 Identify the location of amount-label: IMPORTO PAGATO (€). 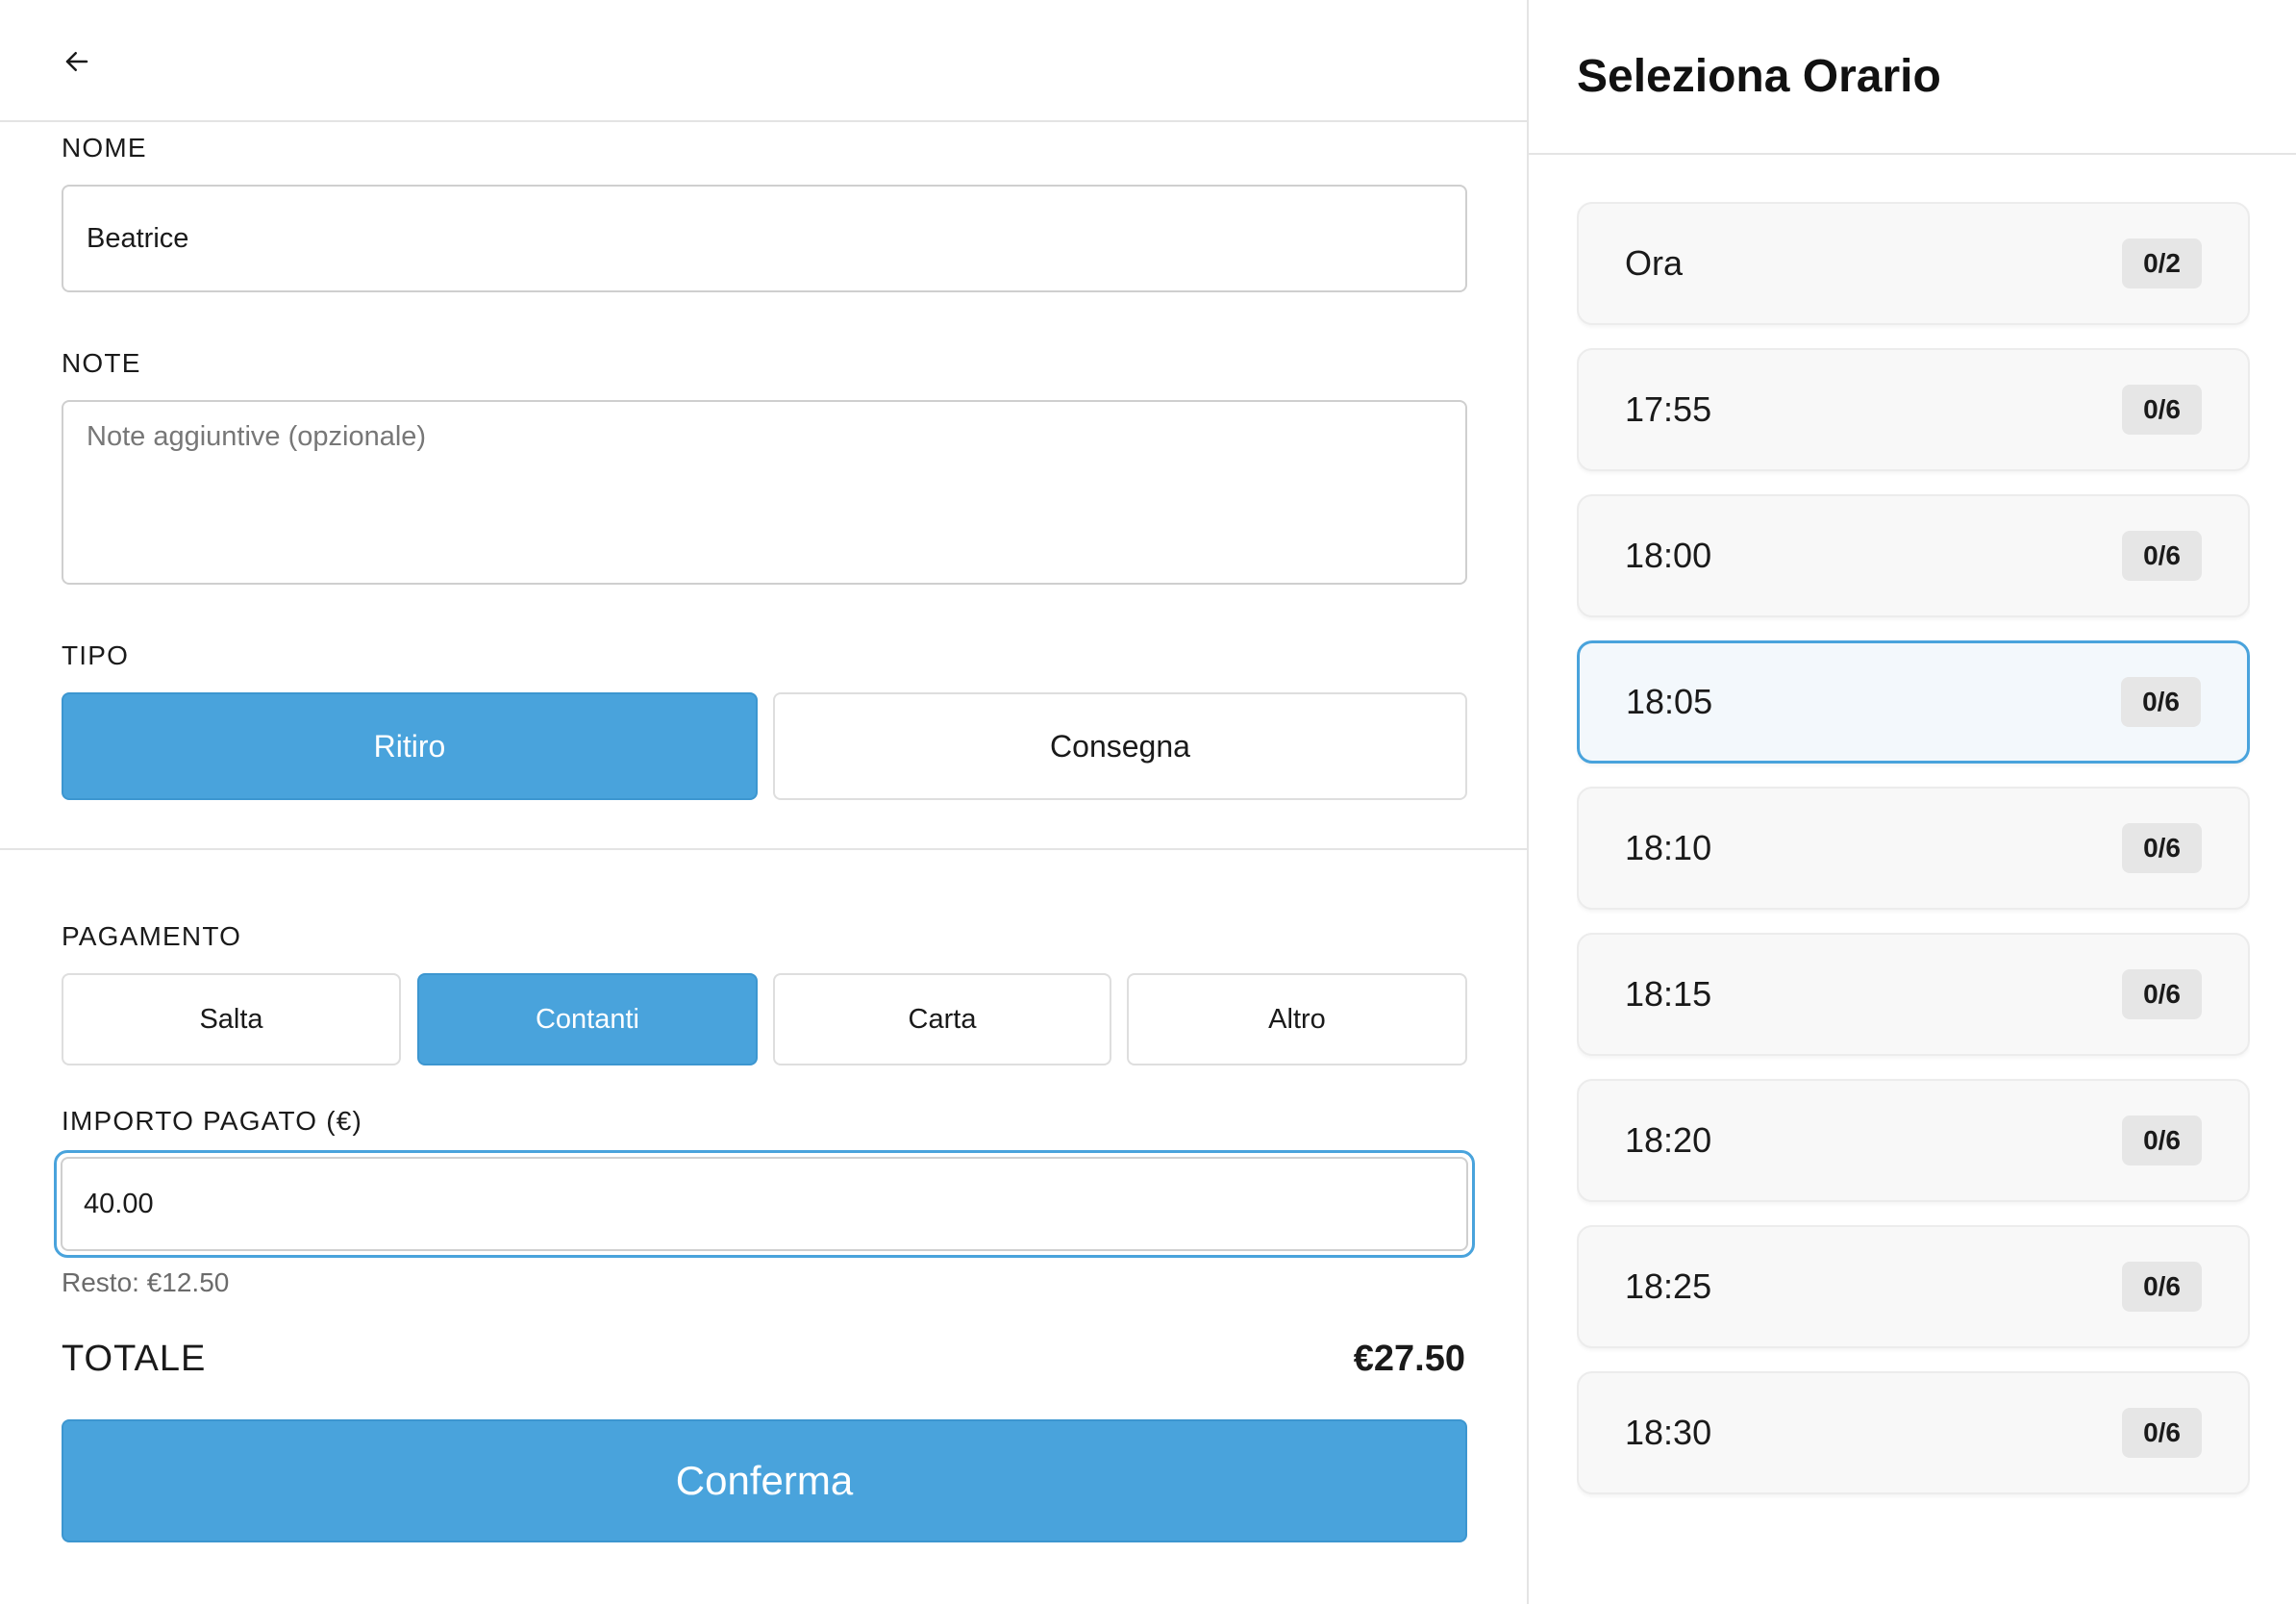
(212, 1121).